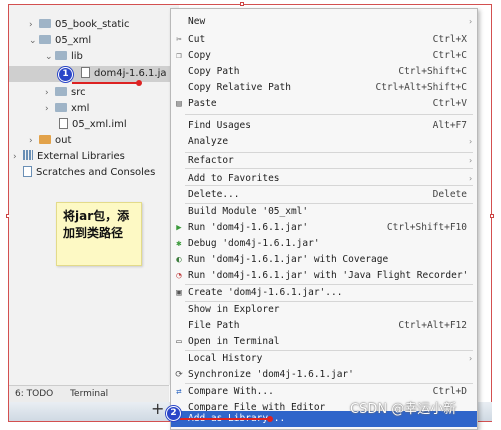 The height and width of the screenshot is (430, 501). Describe the element at coordinates (130, 73) in the screenshot. I see `tree-item-label: dom4j-1.6.1.ja` at that location.